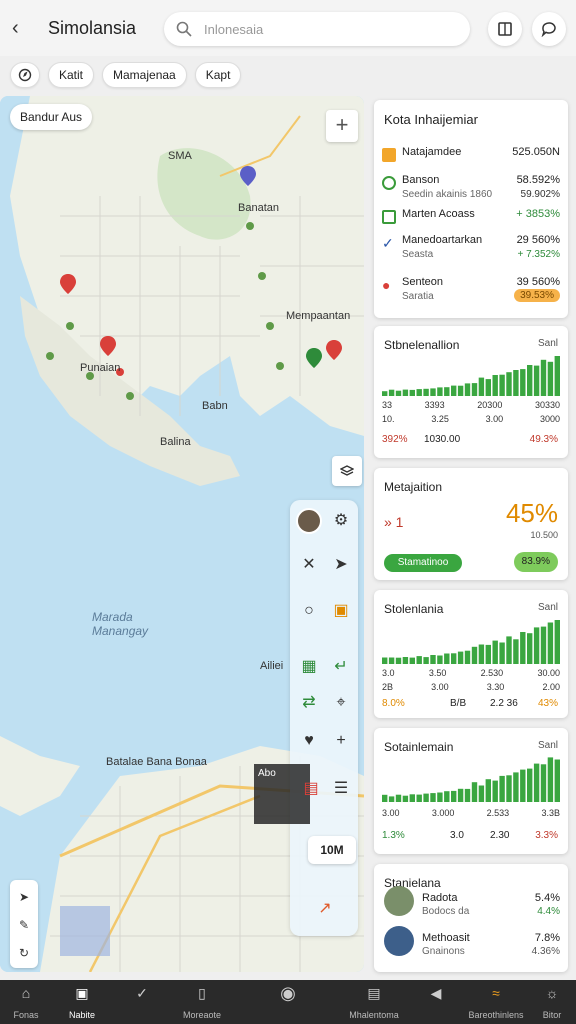 Image resolution: width=576 pixels, height=1024 pixels. I want to click on nav-label: Bareothinlens, so click(496, 1015).